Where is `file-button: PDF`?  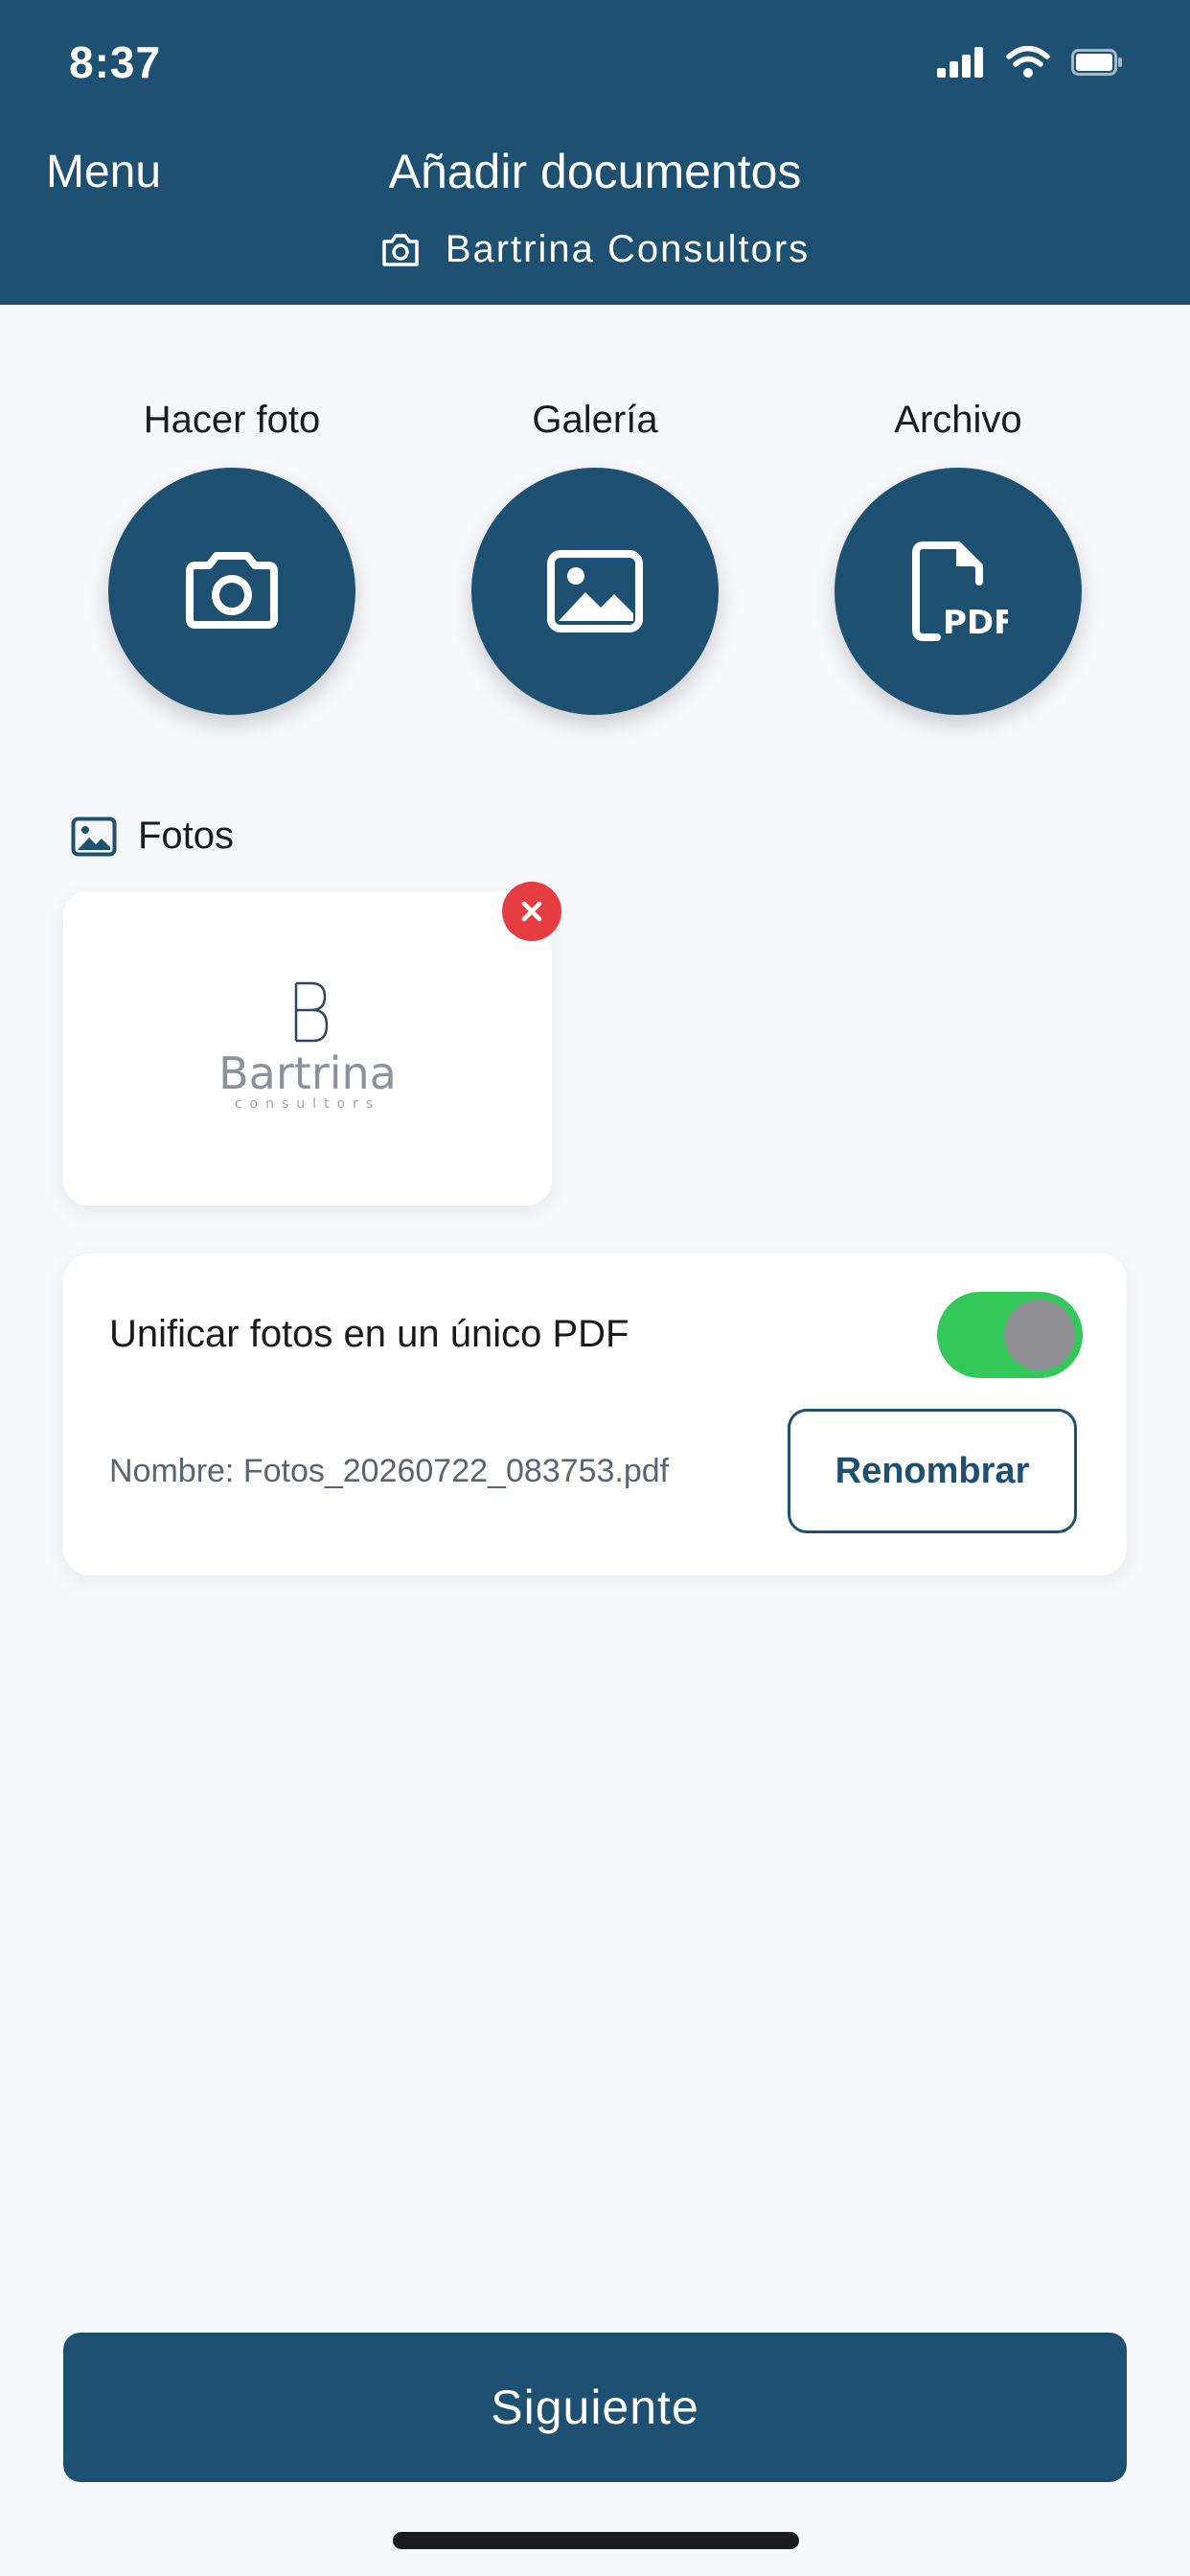 file-button: PDF is located at coordinates (959, 591).